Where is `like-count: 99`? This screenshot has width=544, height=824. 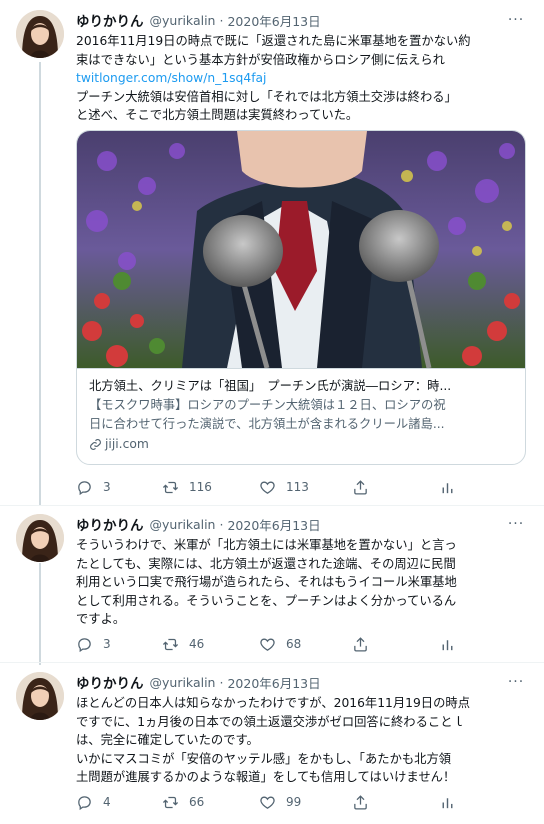
like-count: 99 is located at coordinates (294, 802).